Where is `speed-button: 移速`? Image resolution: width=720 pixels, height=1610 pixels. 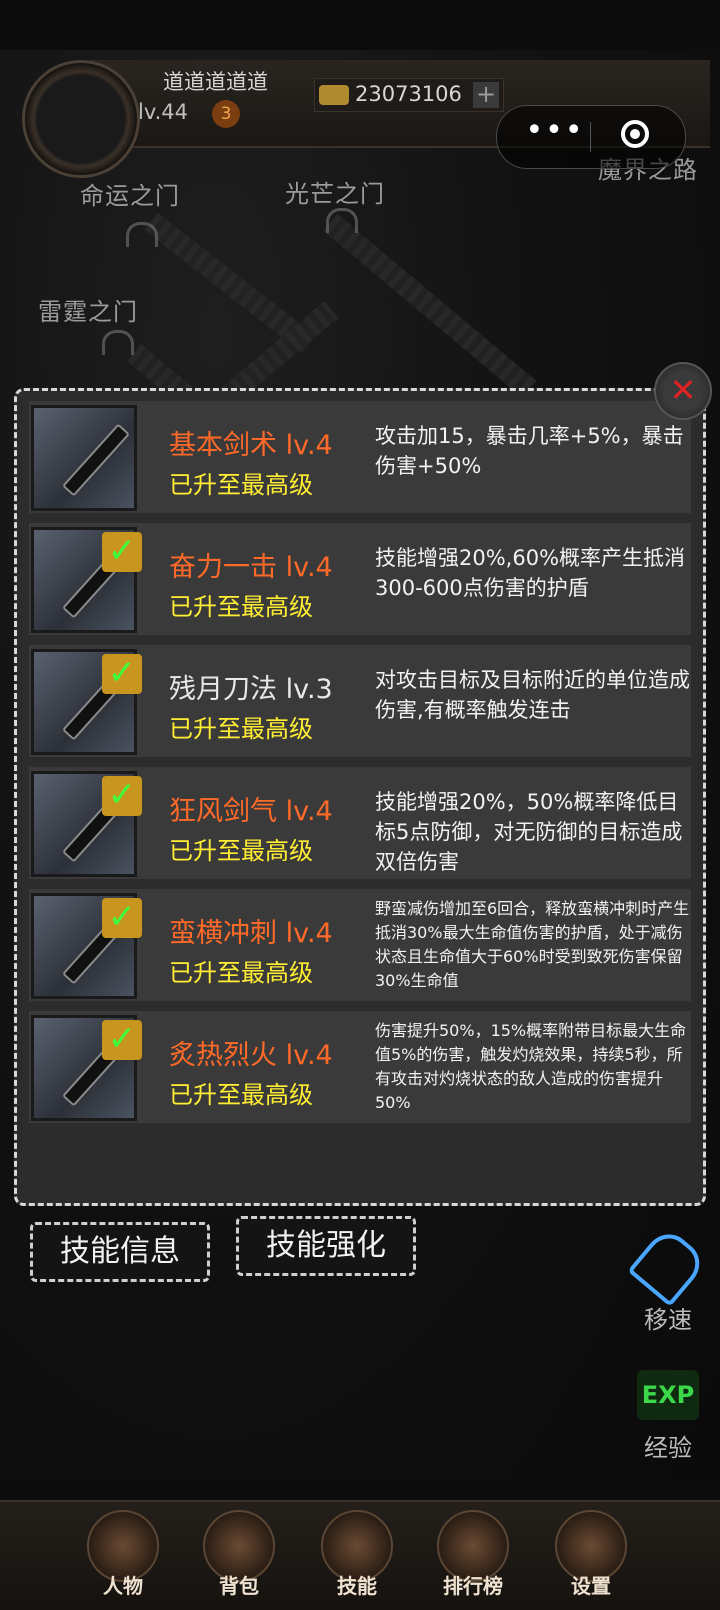 speed-button: 移速 is located at coordinates (668, 1280).